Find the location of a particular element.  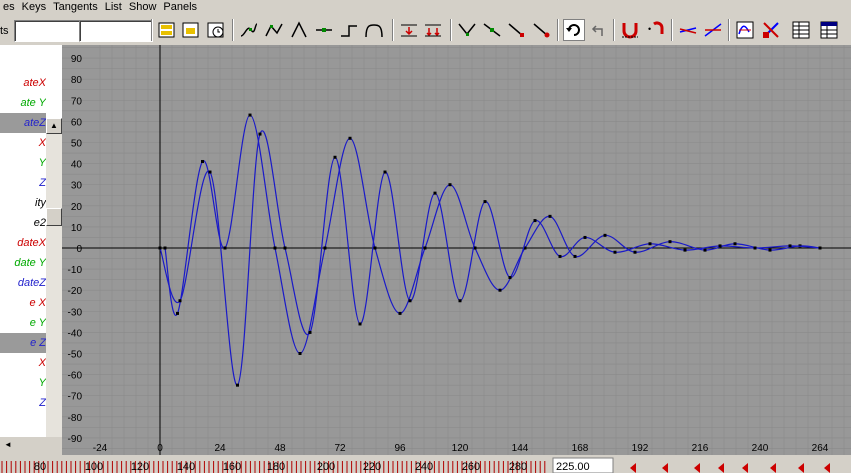

spline-tangents-button is located at coordinates (249, 30).